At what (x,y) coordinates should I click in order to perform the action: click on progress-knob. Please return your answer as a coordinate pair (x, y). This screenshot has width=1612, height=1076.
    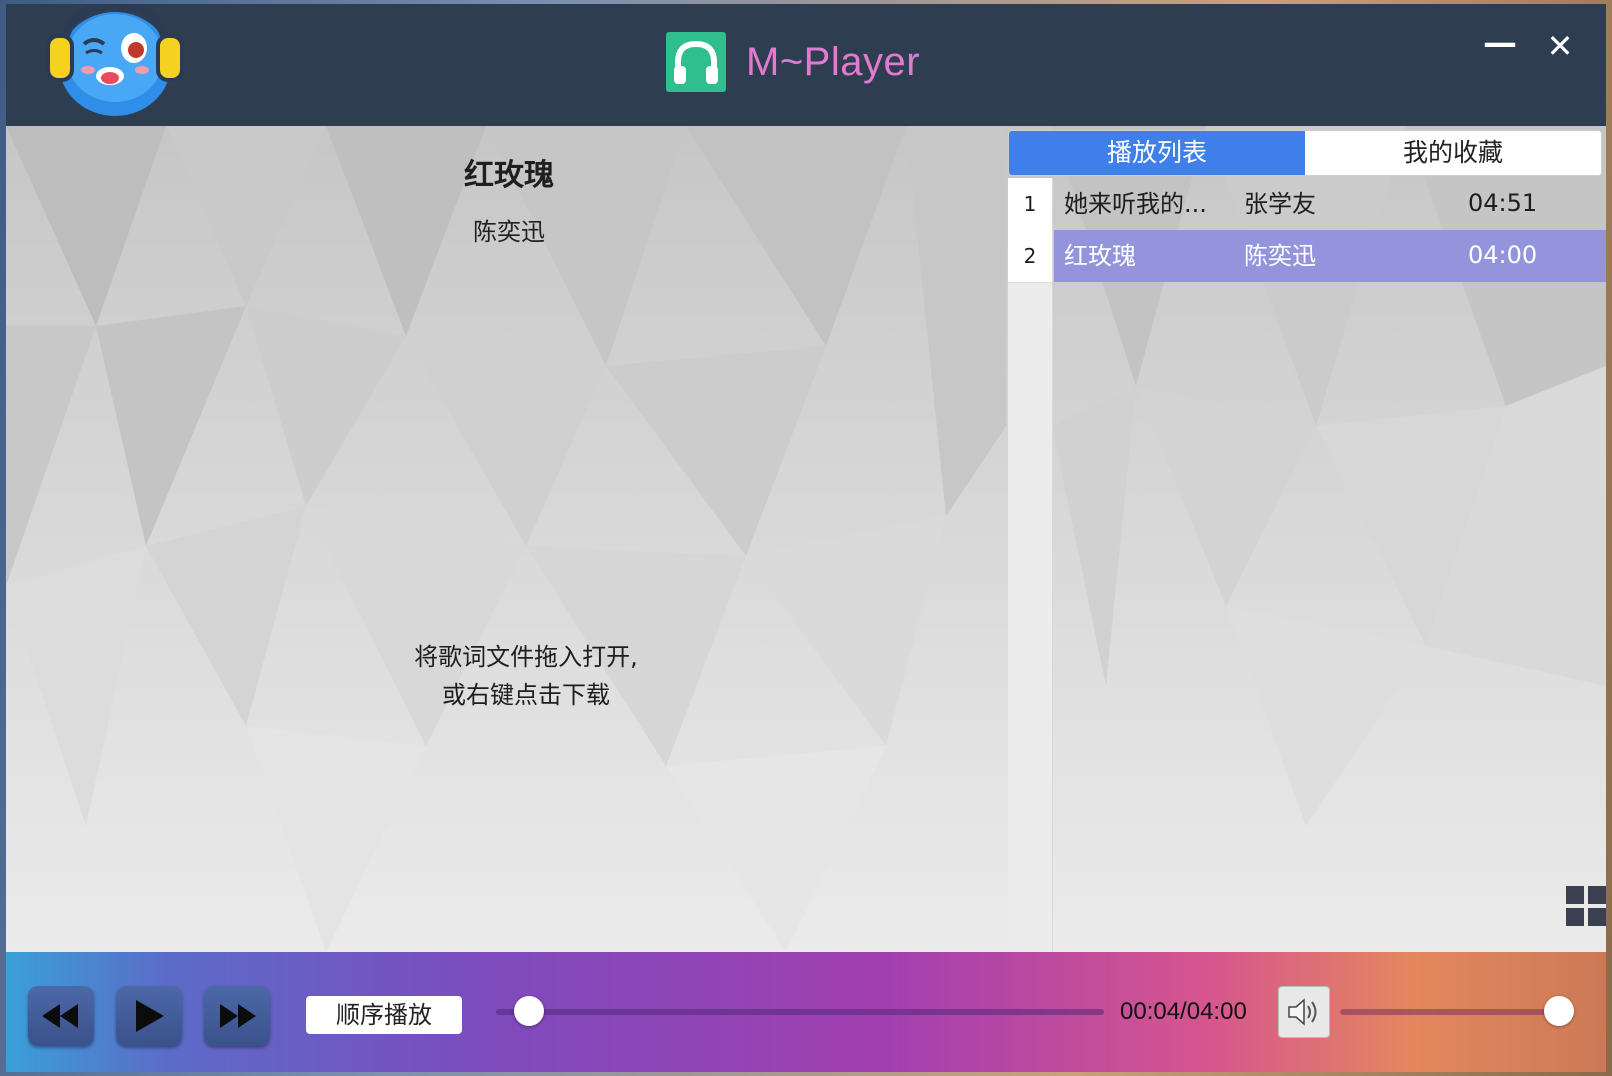
    Looking at the image, I should click on (529, 1011).